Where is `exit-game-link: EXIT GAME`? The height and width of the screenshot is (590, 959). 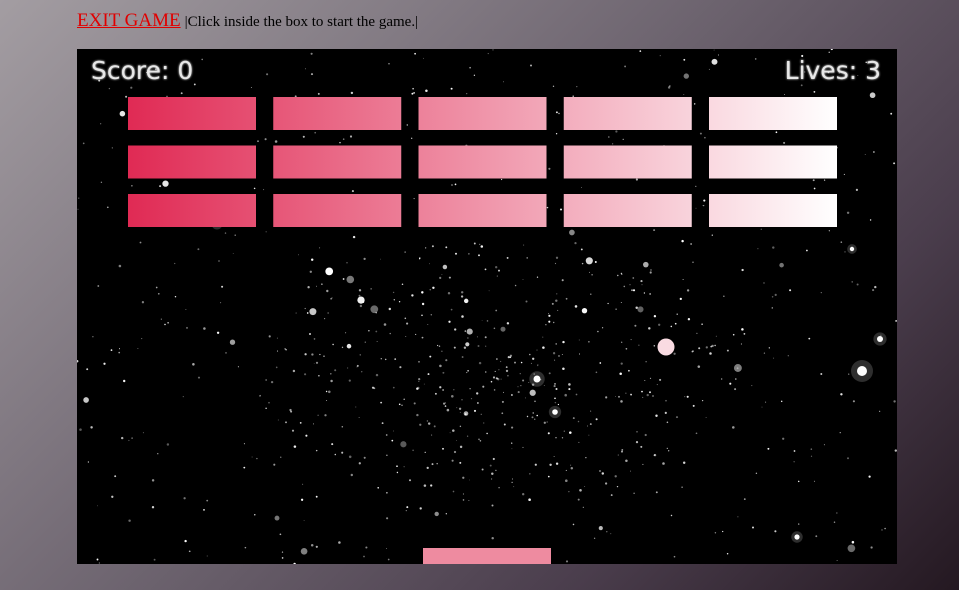
exit-game-link: EXIT GAME is located at coordinates (129, 21).